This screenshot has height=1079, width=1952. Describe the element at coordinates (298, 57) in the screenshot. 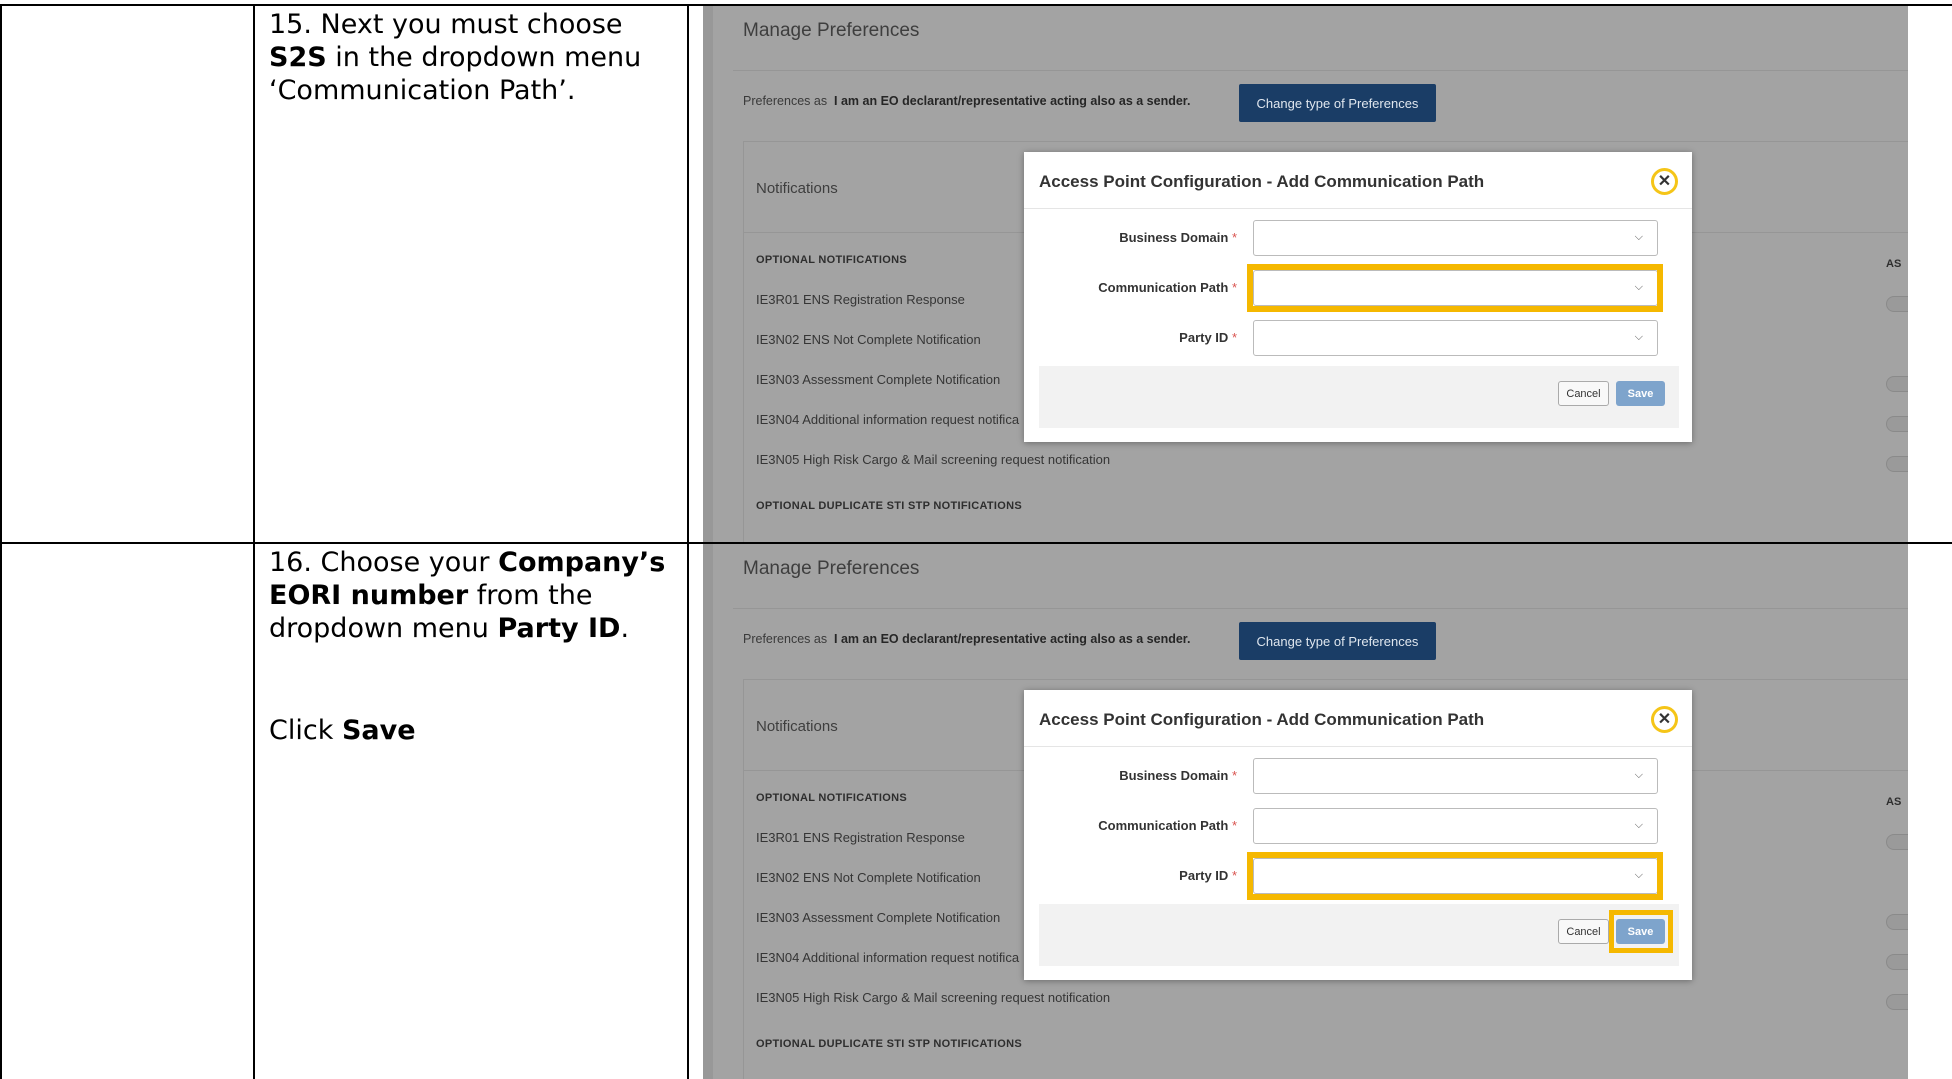

I see `step-bold-value: S2S` at that location.